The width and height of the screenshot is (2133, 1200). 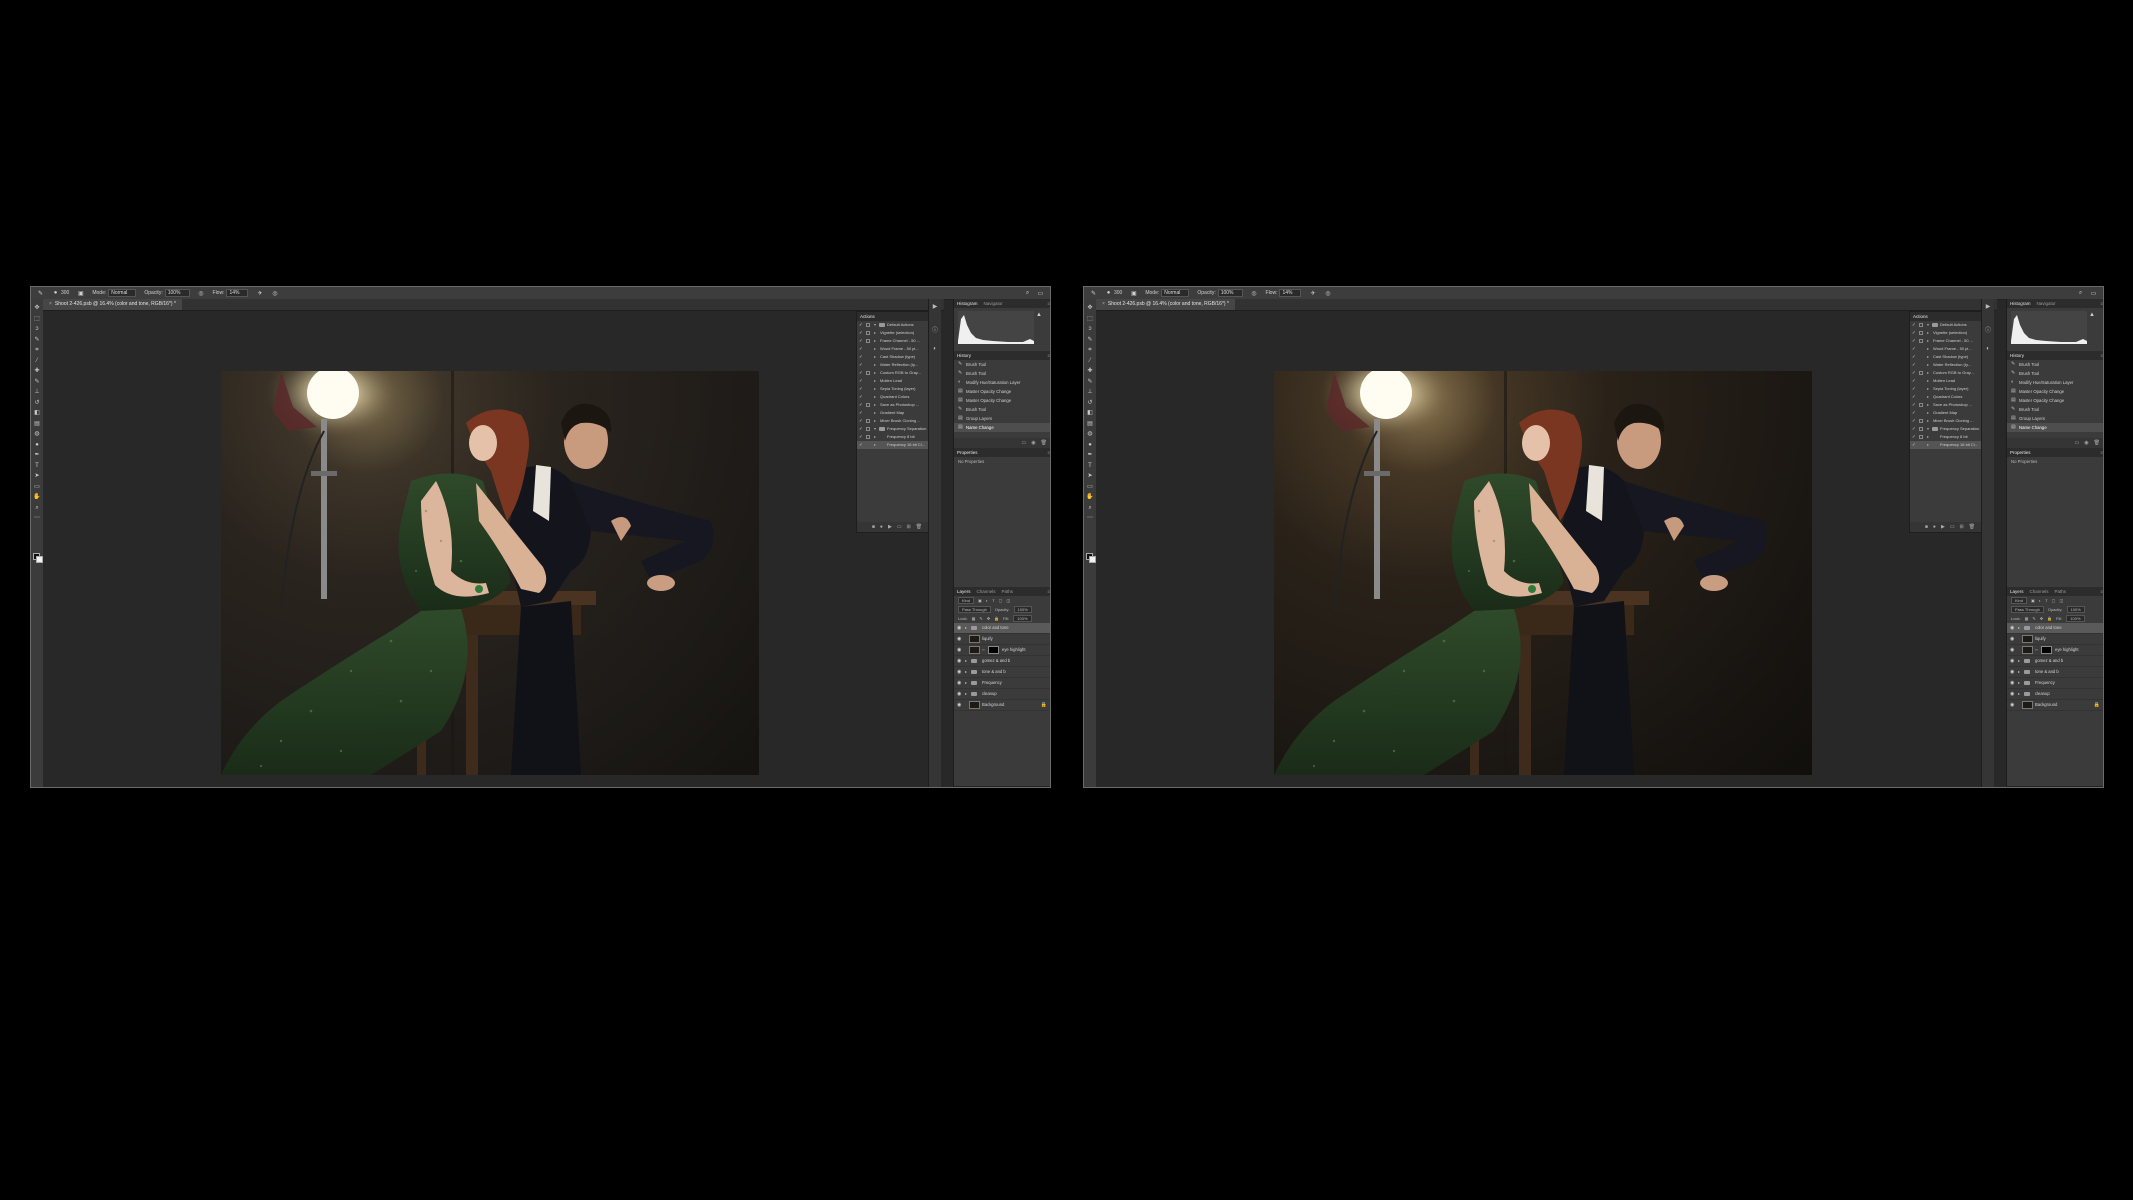 I want to click on history-state: ▤ Name Change, so click(x=1002, y=427).